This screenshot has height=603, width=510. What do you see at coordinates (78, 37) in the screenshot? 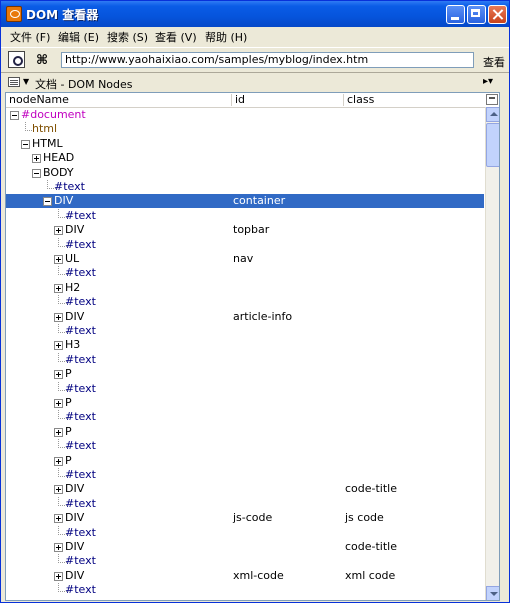
I see `menu-edit: 编辑 (E)` at bounding box center [78, 37].